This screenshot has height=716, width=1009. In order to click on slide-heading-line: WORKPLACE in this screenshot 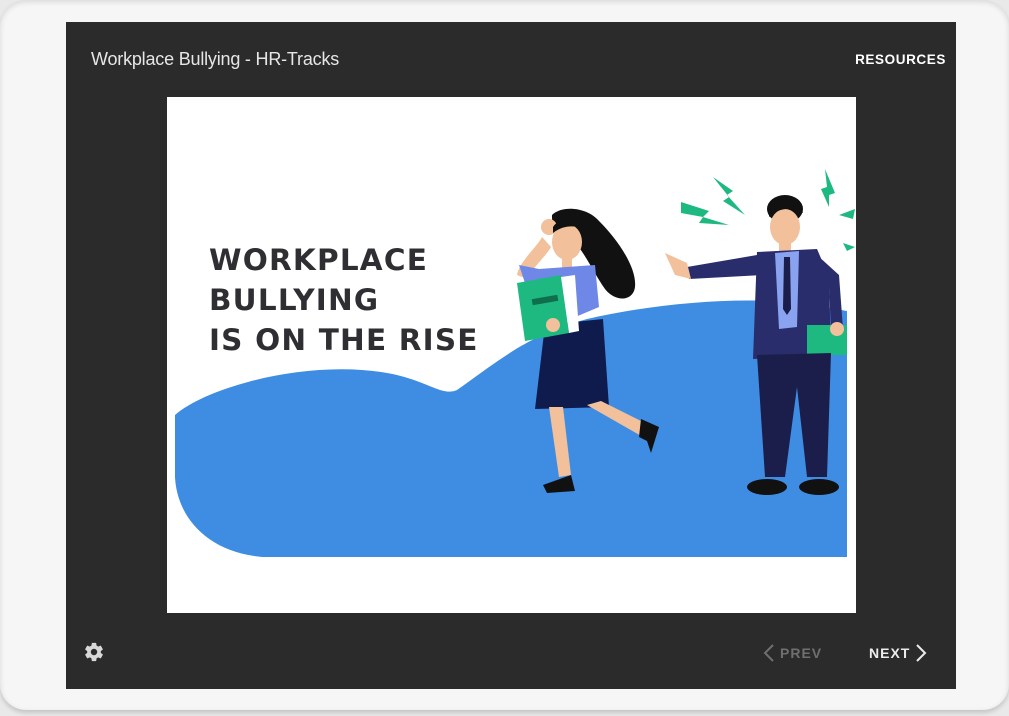, I will do `click(319, 260)`.